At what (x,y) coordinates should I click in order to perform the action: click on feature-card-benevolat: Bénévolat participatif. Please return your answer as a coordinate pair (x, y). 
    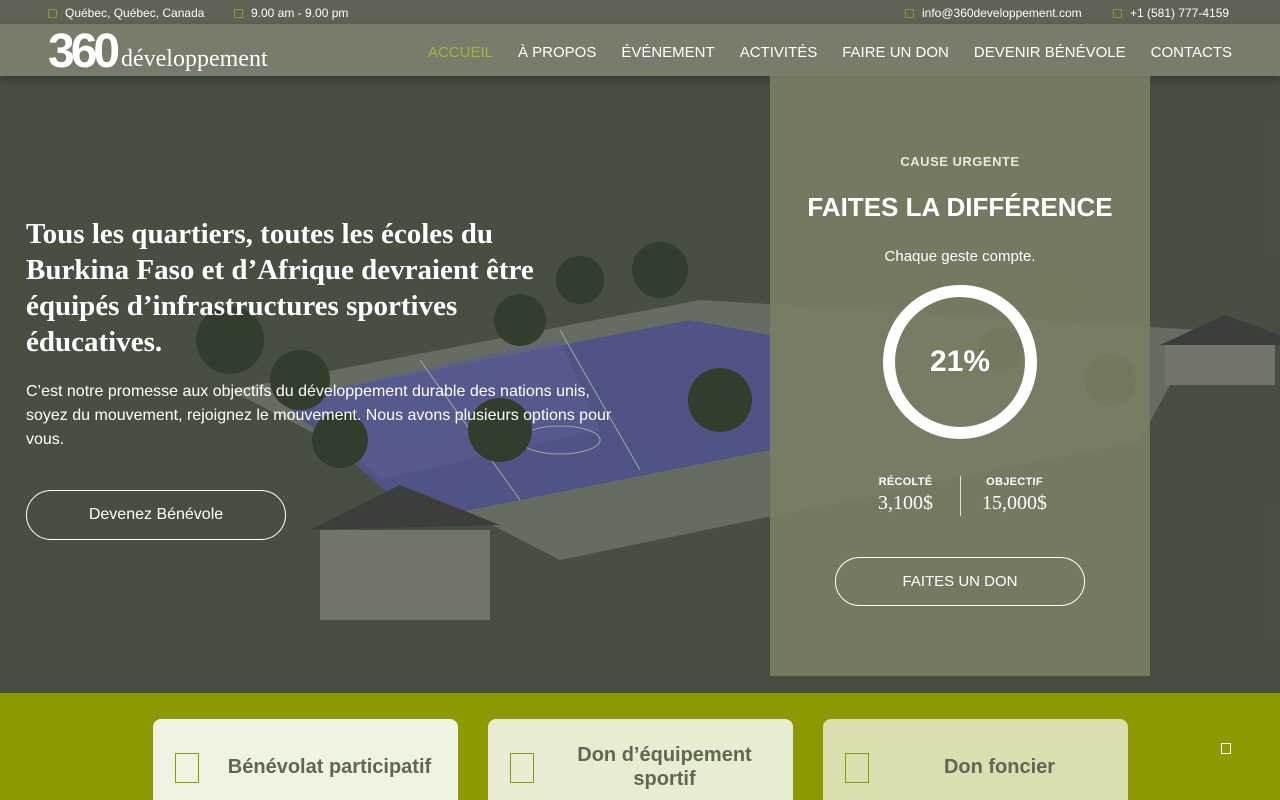
    Looking at the image, I should click on (305, 759).